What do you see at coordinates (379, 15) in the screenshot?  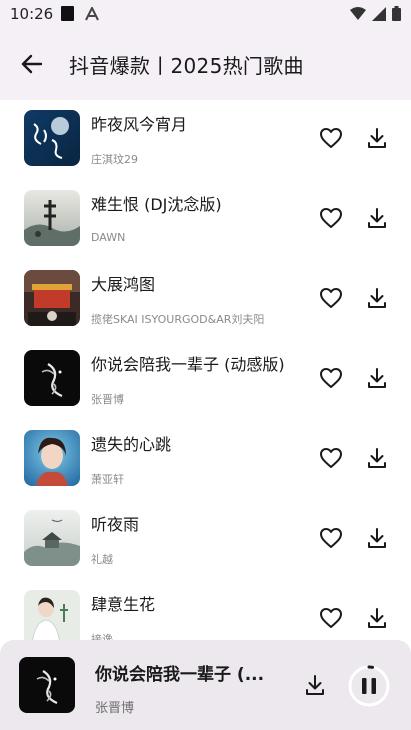 I see `signal-icon` at bounding box center [379, 15].